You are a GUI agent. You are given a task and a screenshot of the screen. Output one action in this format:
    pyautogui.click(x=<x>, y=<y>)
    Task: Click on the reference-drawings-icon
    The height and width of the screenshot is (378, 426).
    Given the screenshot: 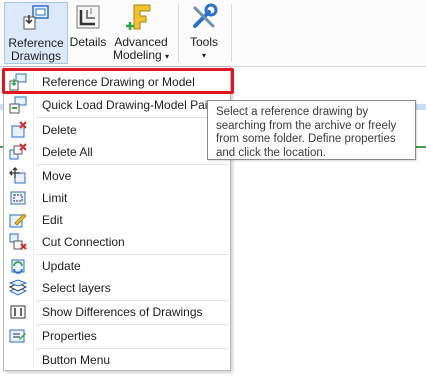 What is the action you would take?
    pyautogui.click(x=36, y=17)
    